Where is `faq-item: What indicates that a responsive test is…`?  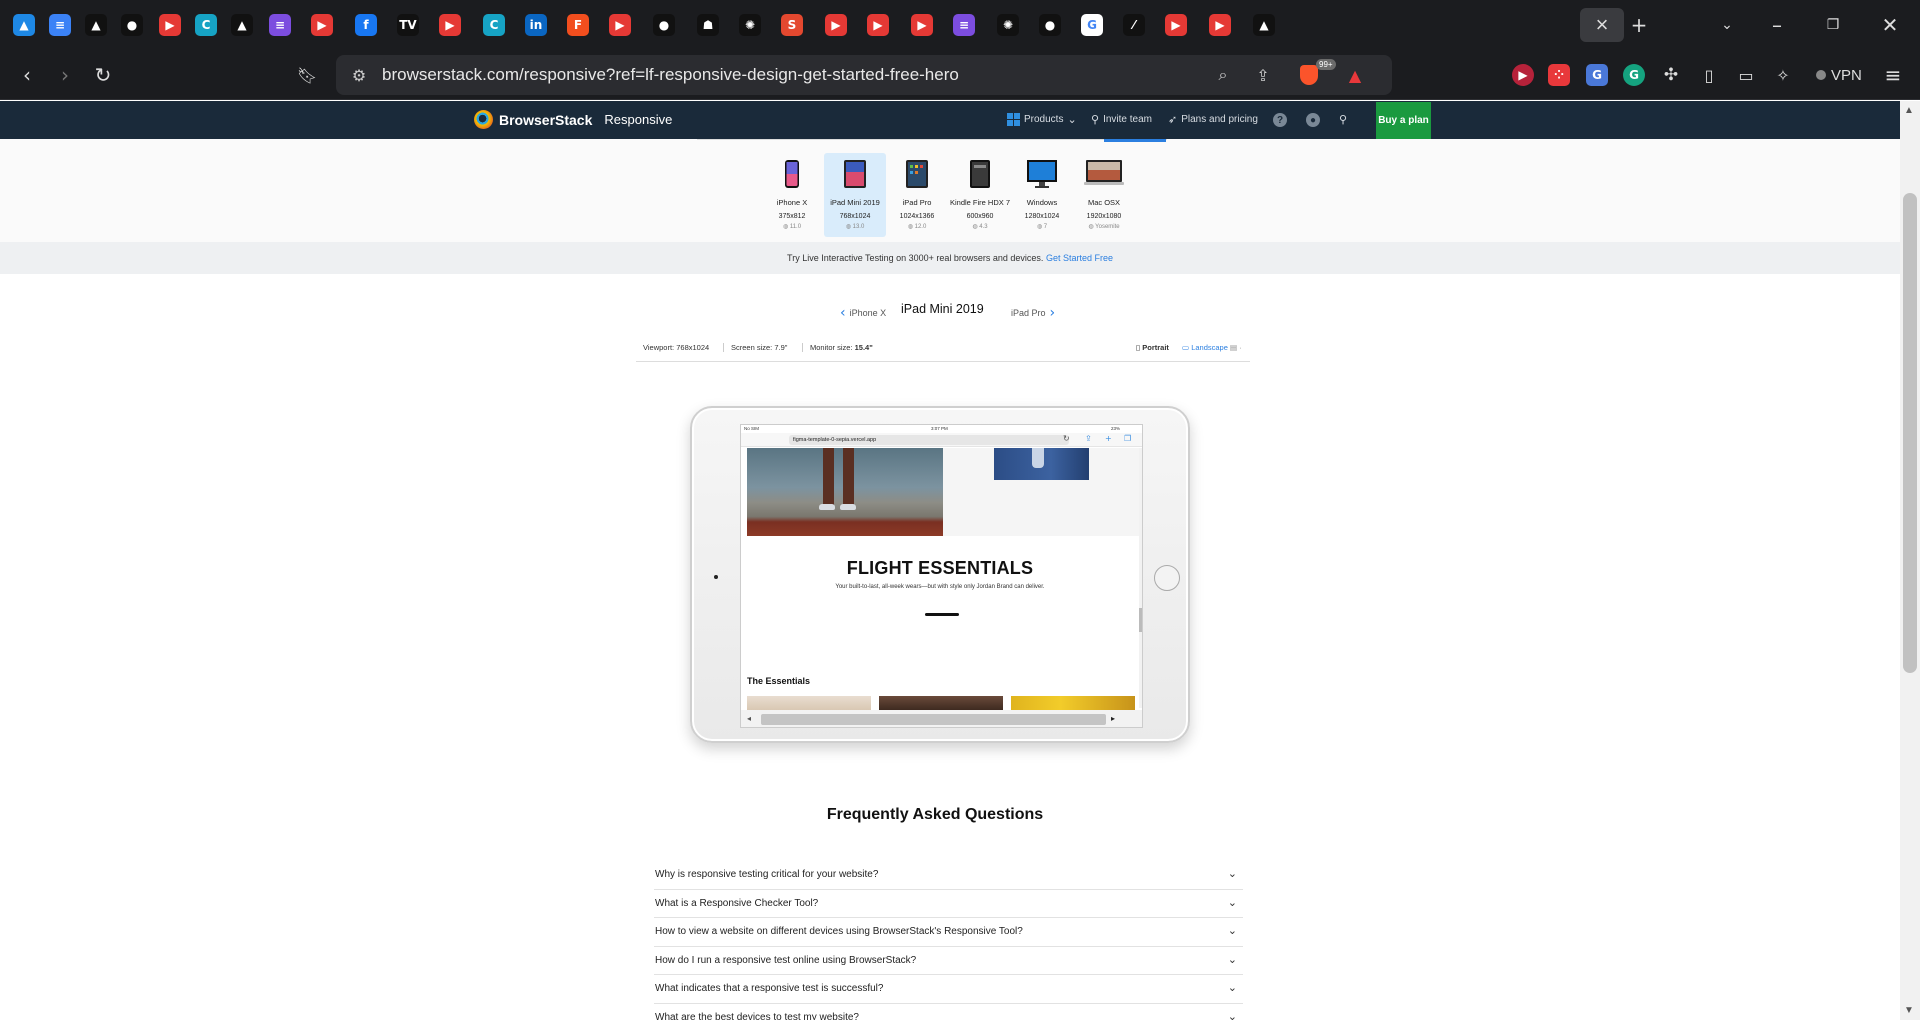 faq-item: What indicates that a responsive test is… is located at coordinates (948, 989).